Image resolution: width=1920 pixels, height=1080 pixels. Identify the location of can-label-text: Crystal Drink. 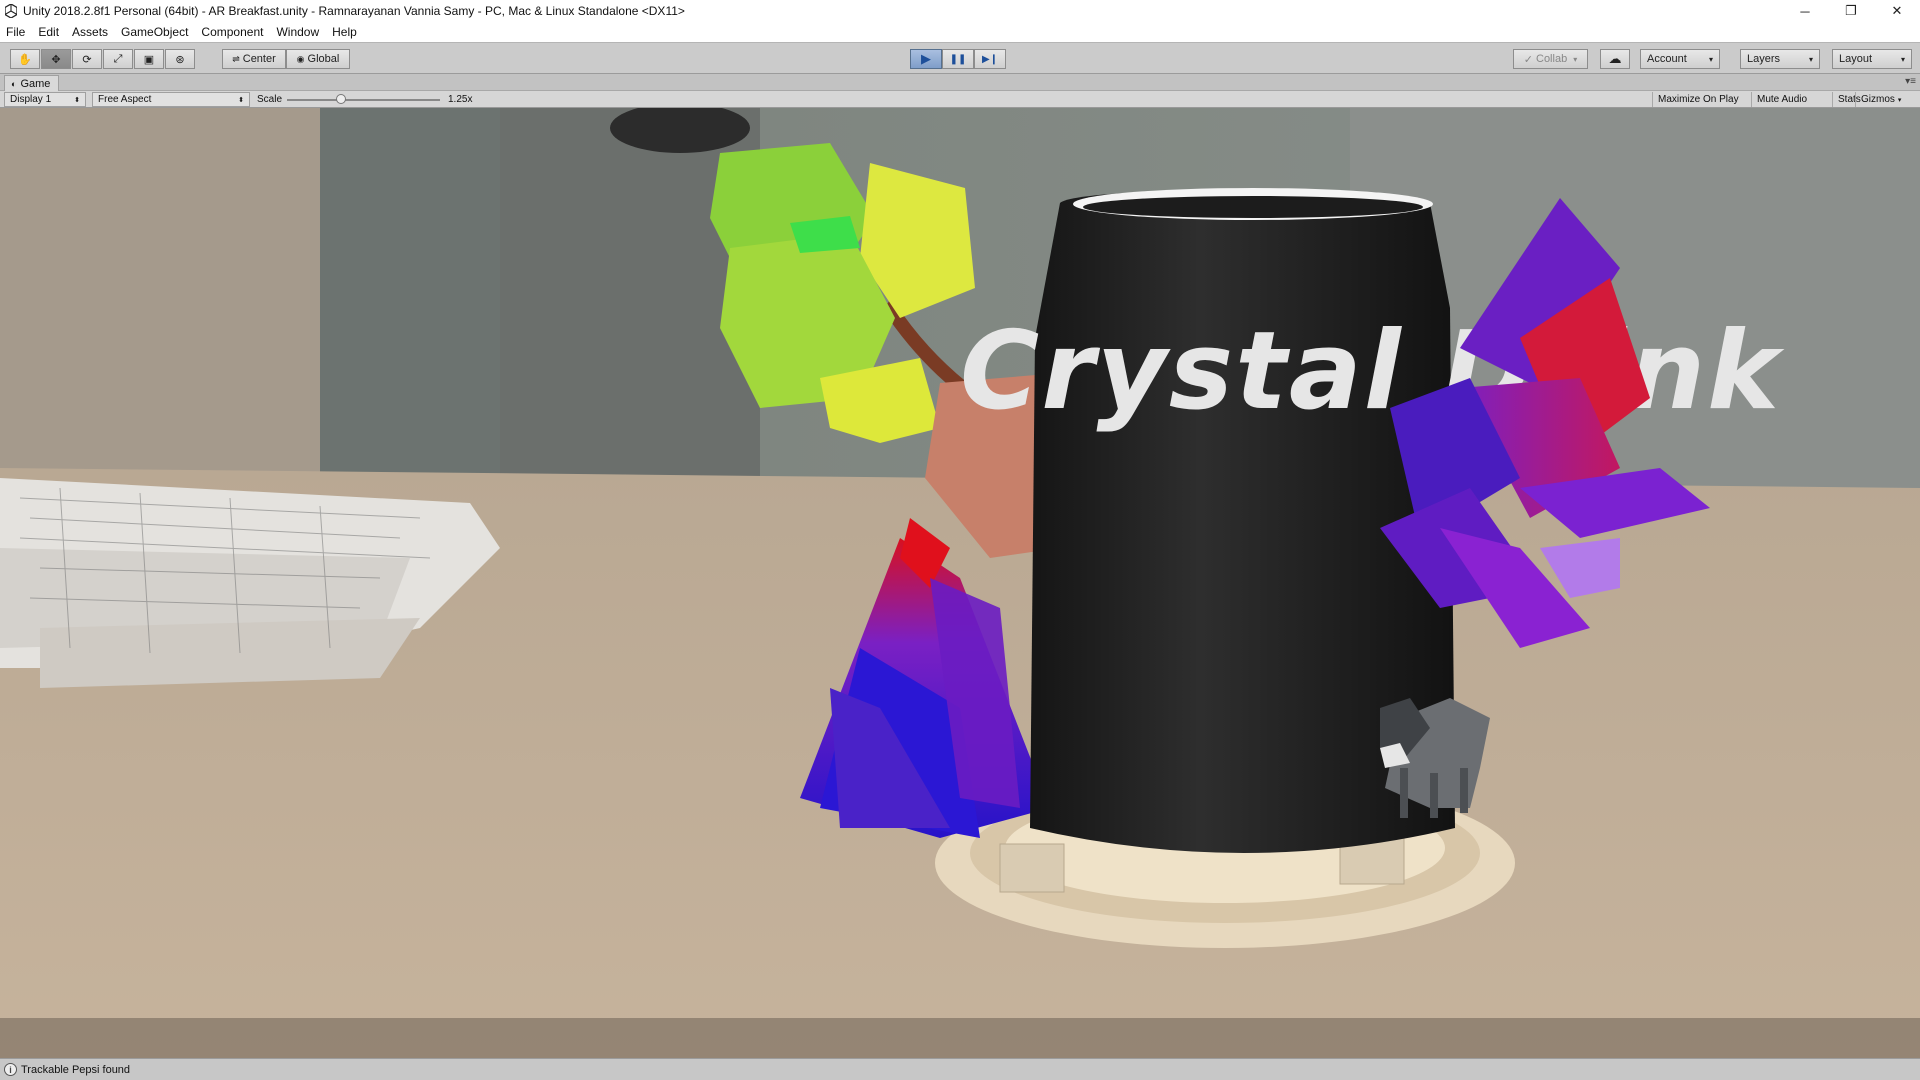
(1372, 371).